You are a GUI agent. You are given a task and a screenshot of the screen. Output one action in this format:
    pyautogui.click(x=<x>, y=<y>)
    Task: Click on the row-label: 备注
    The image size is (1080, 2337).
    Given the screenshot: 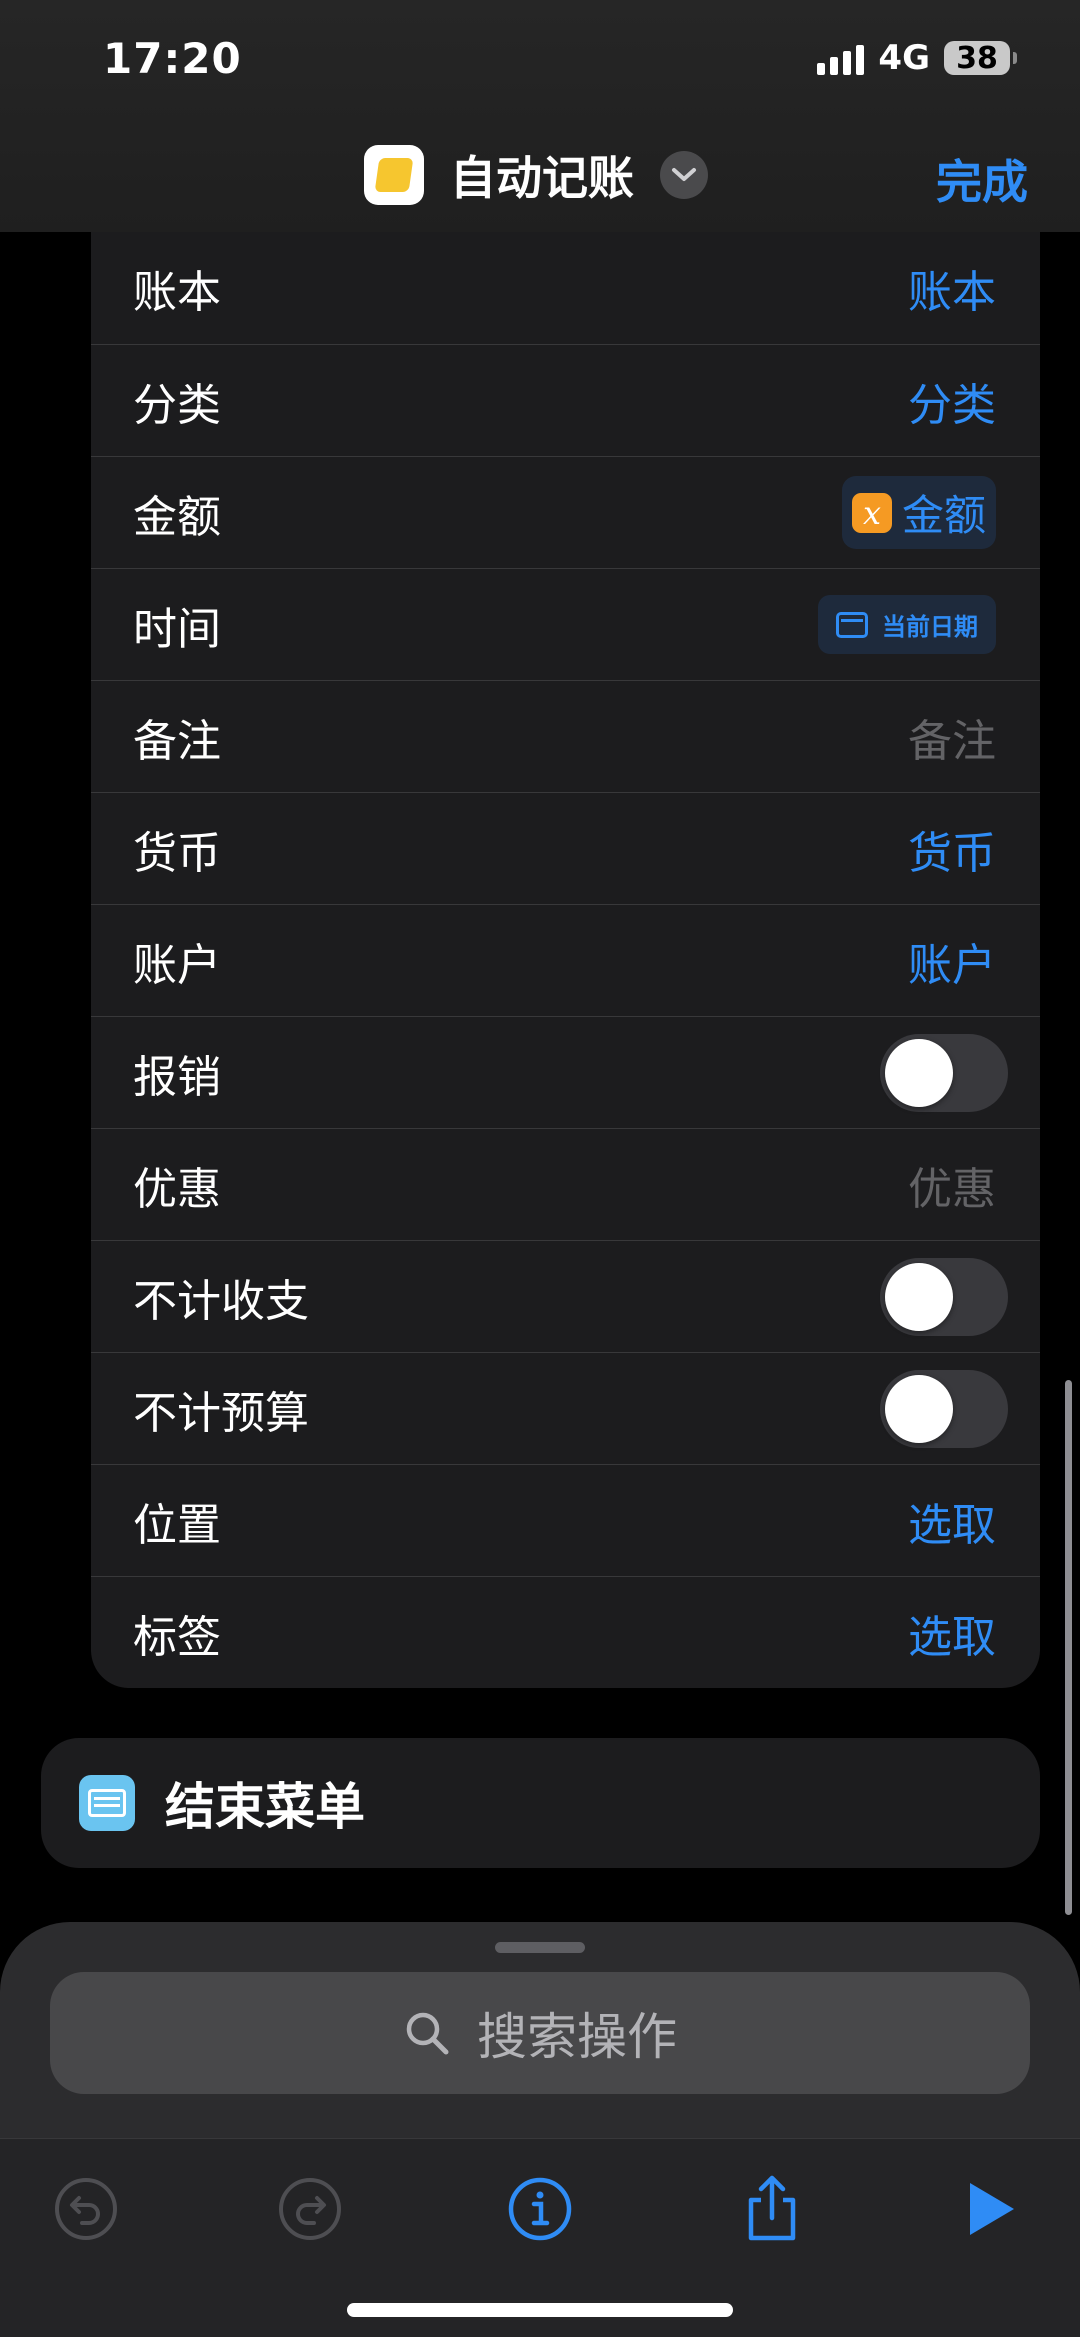 What is the action you would take?
    pyautogui.click(x=177, y=741)
    